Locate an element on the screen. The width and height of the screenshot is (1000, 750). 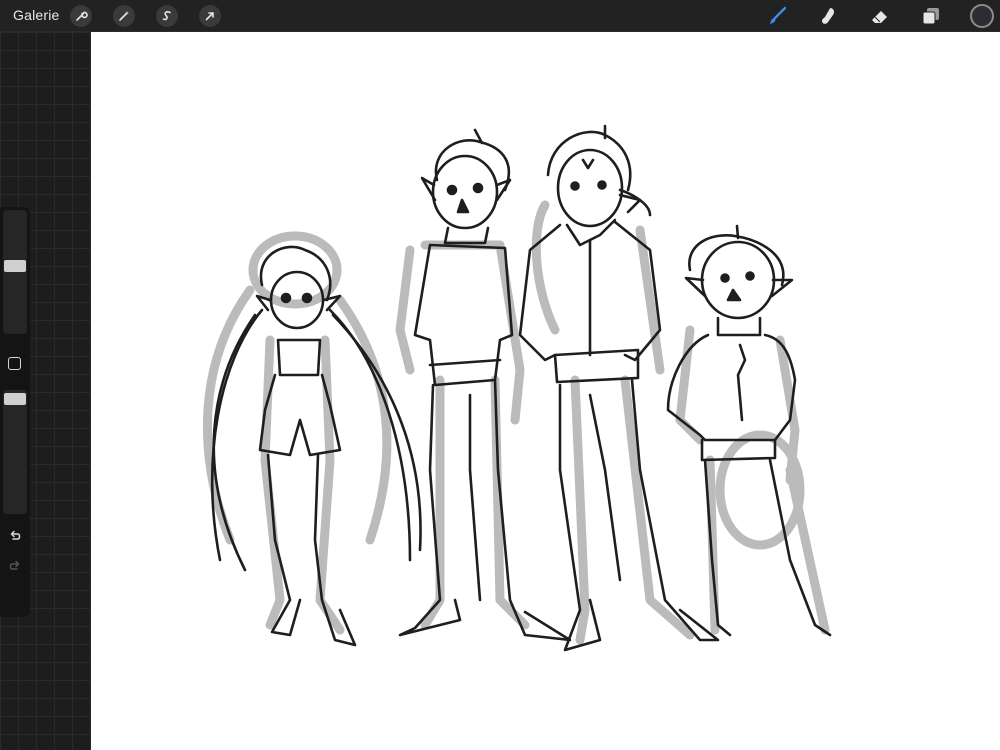
transform-button is located at coordinates (210, 16).